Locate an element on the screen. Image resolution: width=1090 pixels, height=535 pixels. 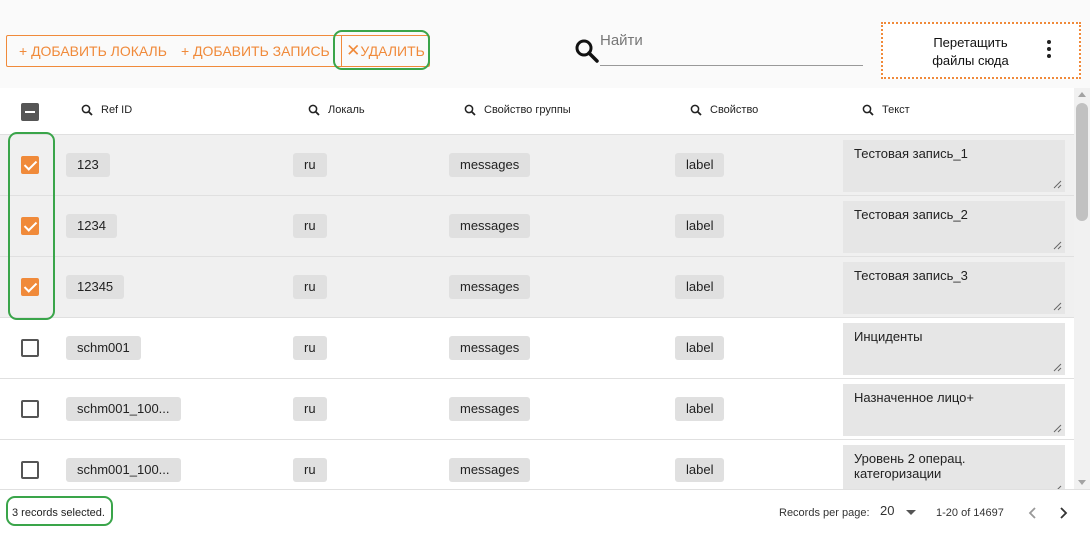
text-field: Тестовая запись_3 is located at coordinates (954, 288).